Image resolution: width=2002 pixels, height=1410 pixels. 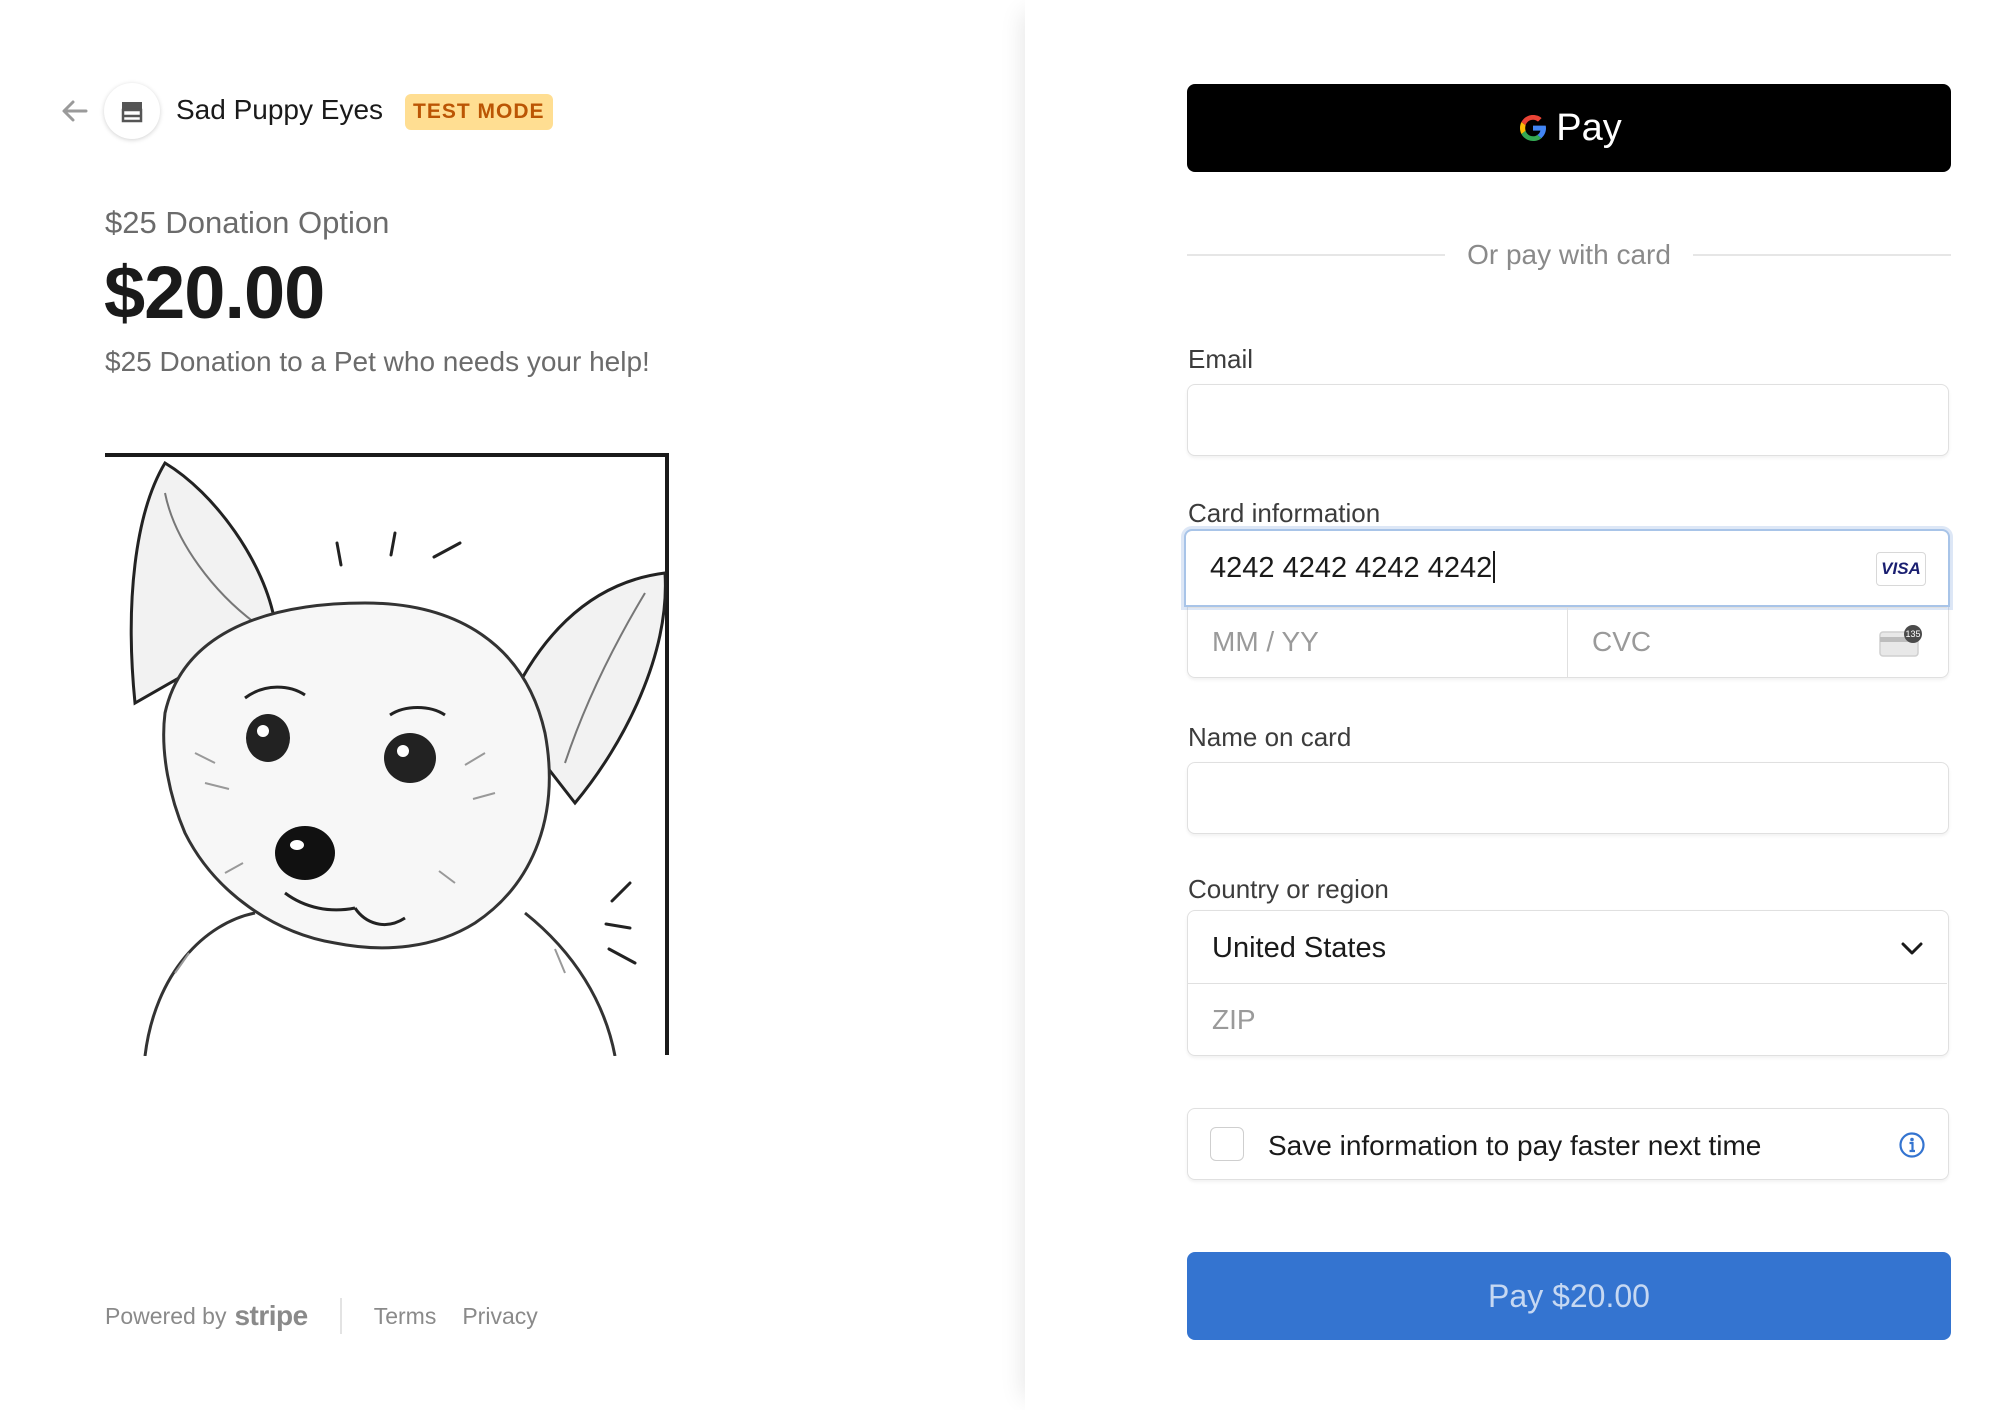 What do you see at coordinates (1514, 1146) in the screenshot?
I see `save-info-label: Save information to pay faster next time` at bounding box center [1514, 1146].